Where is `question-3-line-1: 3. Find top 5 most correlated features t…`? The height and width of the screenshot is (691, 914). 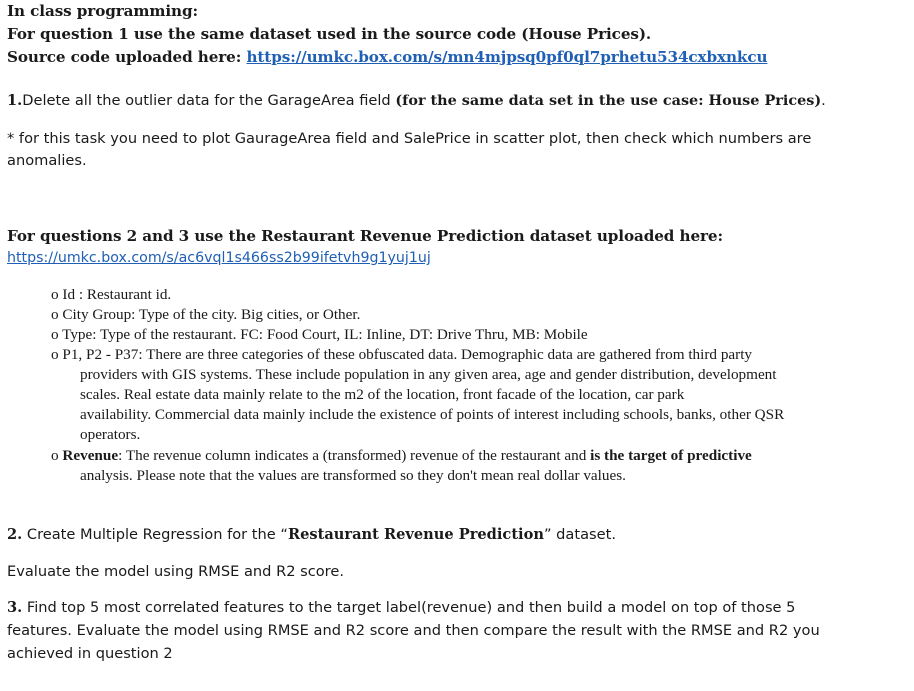
question-3-line-1: 3. Find top 5 most correlated features t… is located at coordinates (401, 607).